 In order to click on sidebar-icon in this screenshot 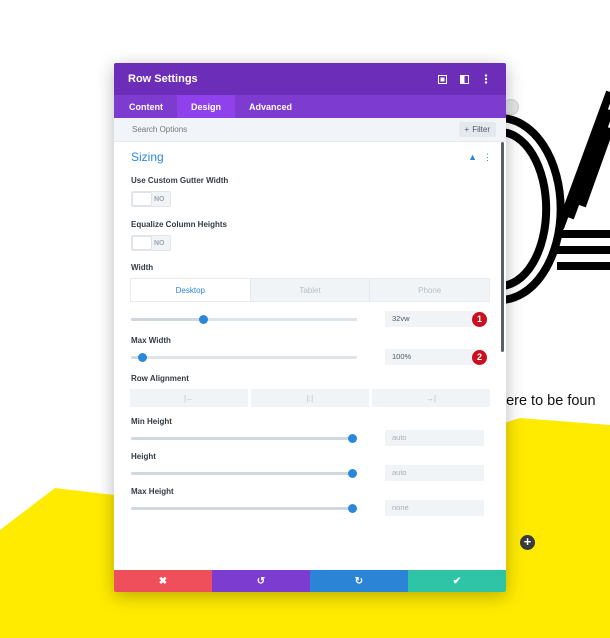, I will do `click(464, 79)`.